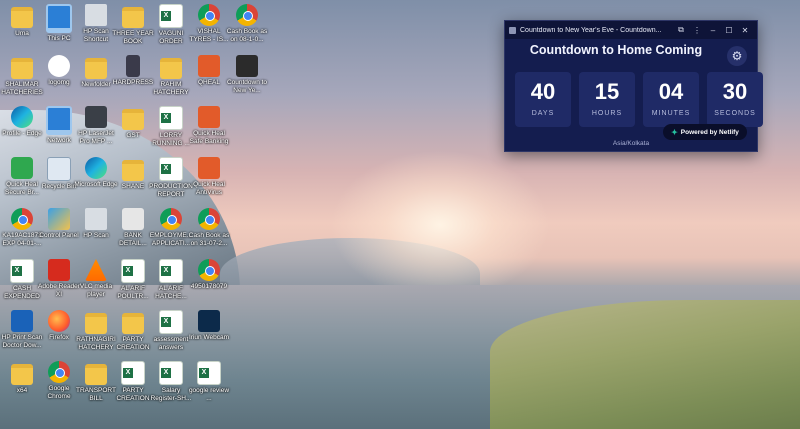 The width and height of the screenshot is (800, 429). I want to click on countdown-days: 40 DAYS, so click(543, 99).